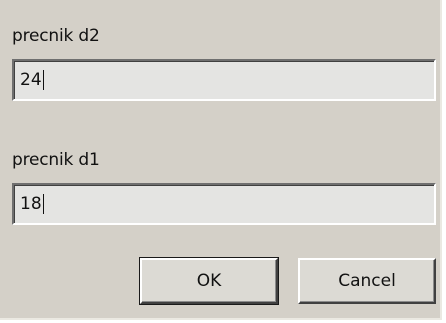 Image resolution: width=446 pixels, height=323 pixels. What do you see at coordinates (32, 204) in the screenshot?
I see `input-value-d1: 18` at bounding box center [32, 204].